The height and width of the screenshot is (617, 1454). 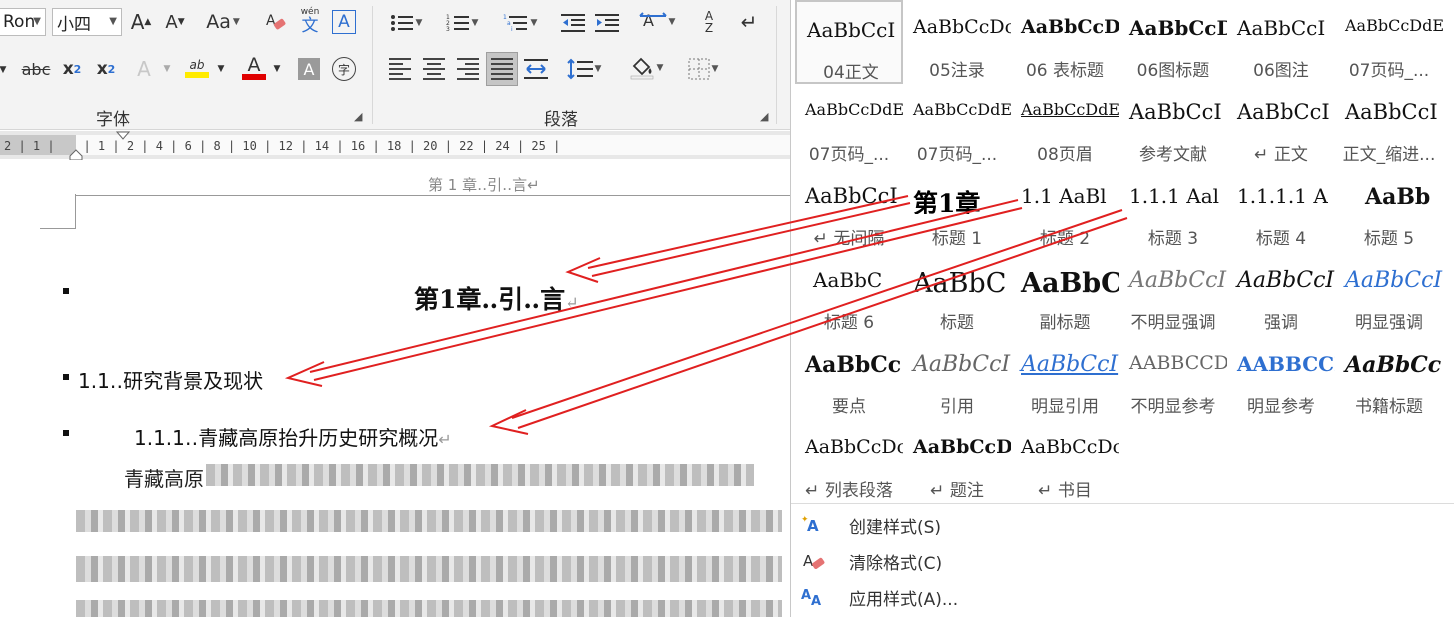 What do you see at coordinates (957, 378) in the screenshot?
I see `style-gallery-item: AaBbCcI 引用` at bounding box center [957, 378].